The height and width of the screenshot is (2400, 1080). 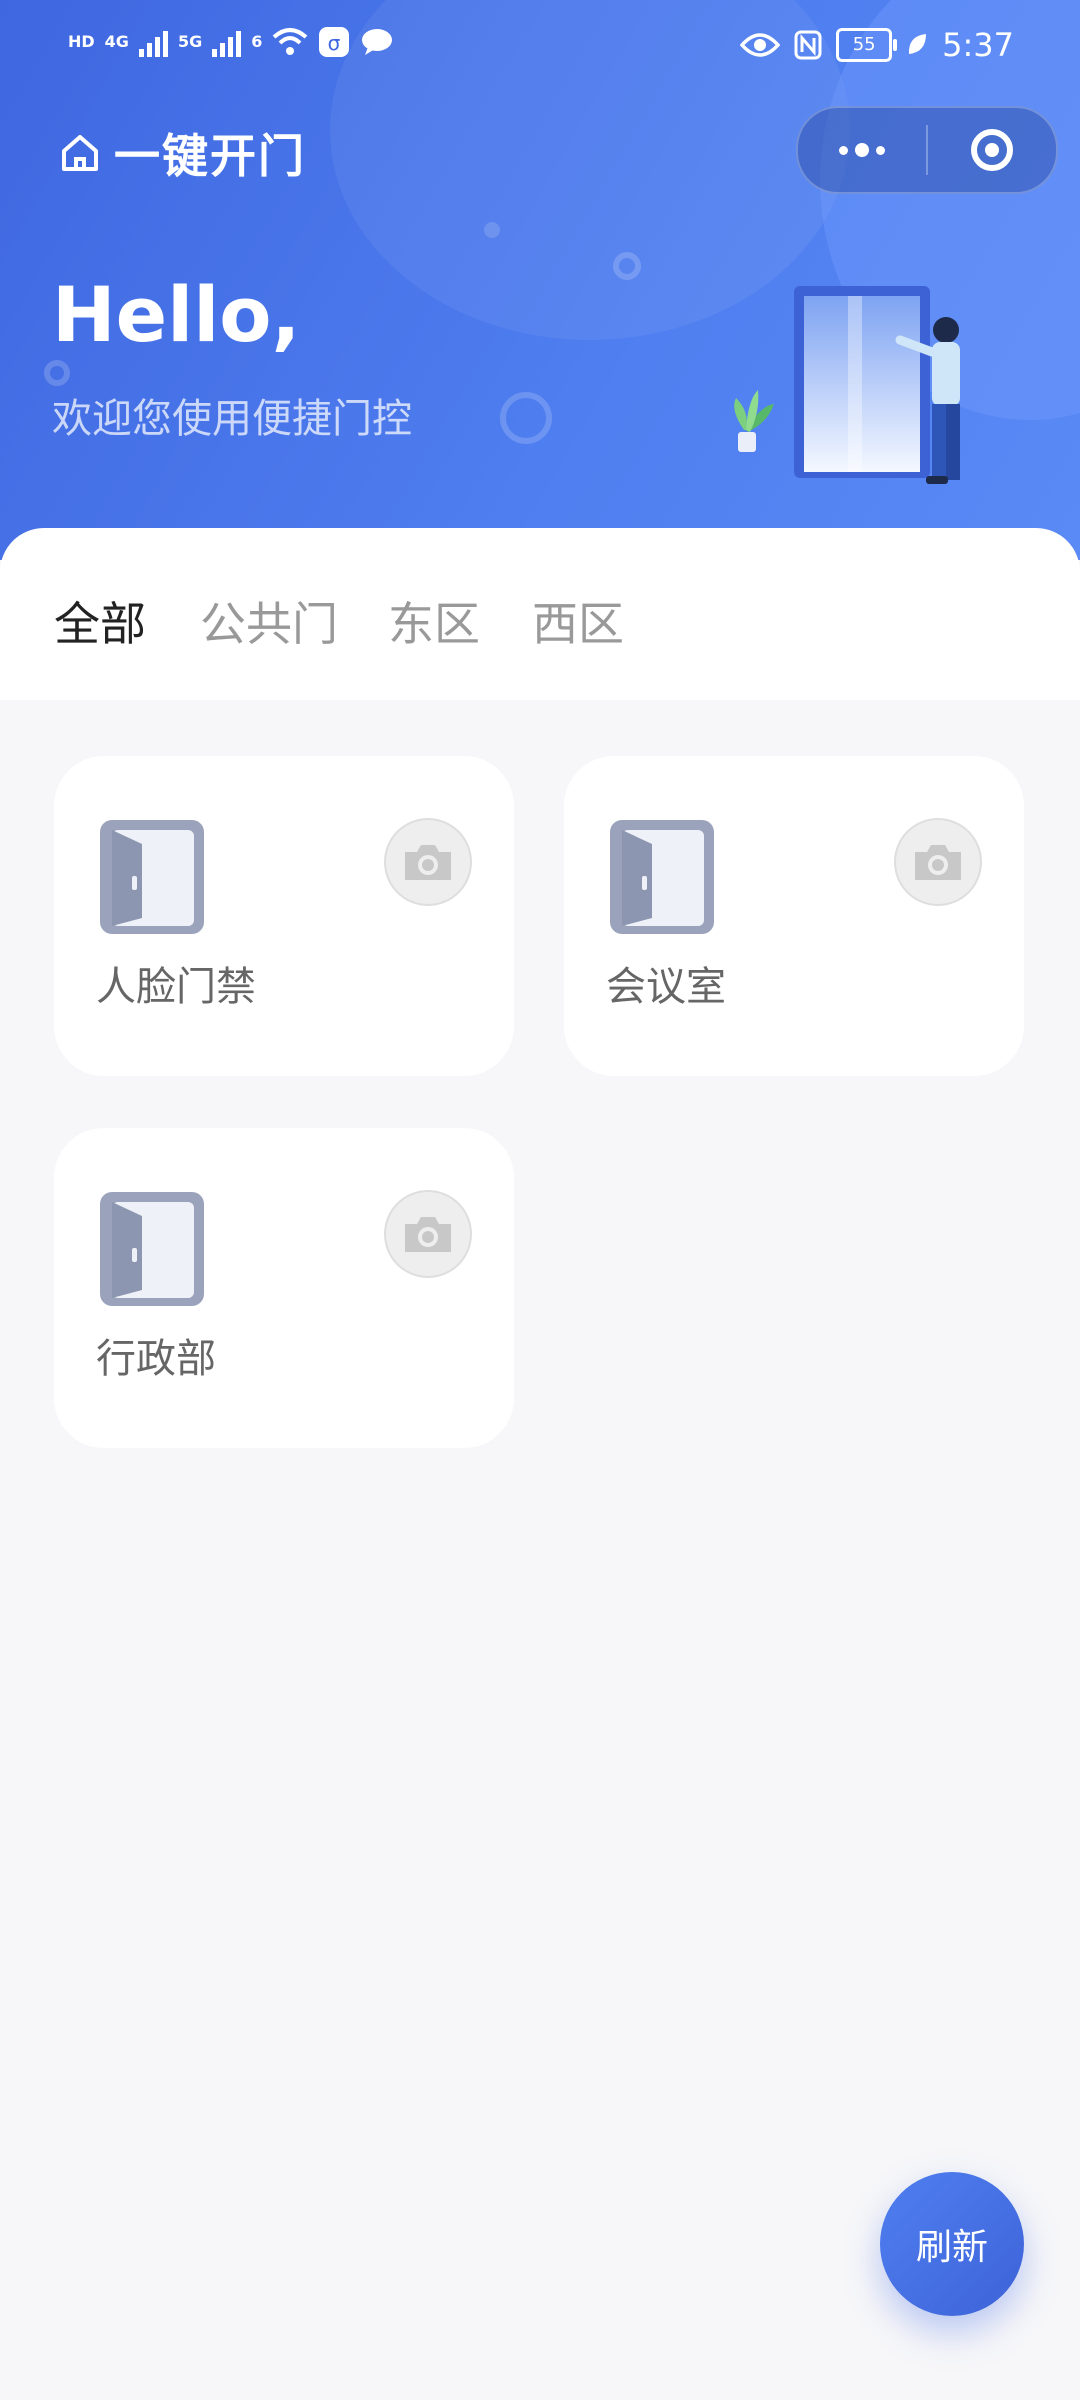 I want to click on miniprogram-capsule, so click(x=927, y=150).